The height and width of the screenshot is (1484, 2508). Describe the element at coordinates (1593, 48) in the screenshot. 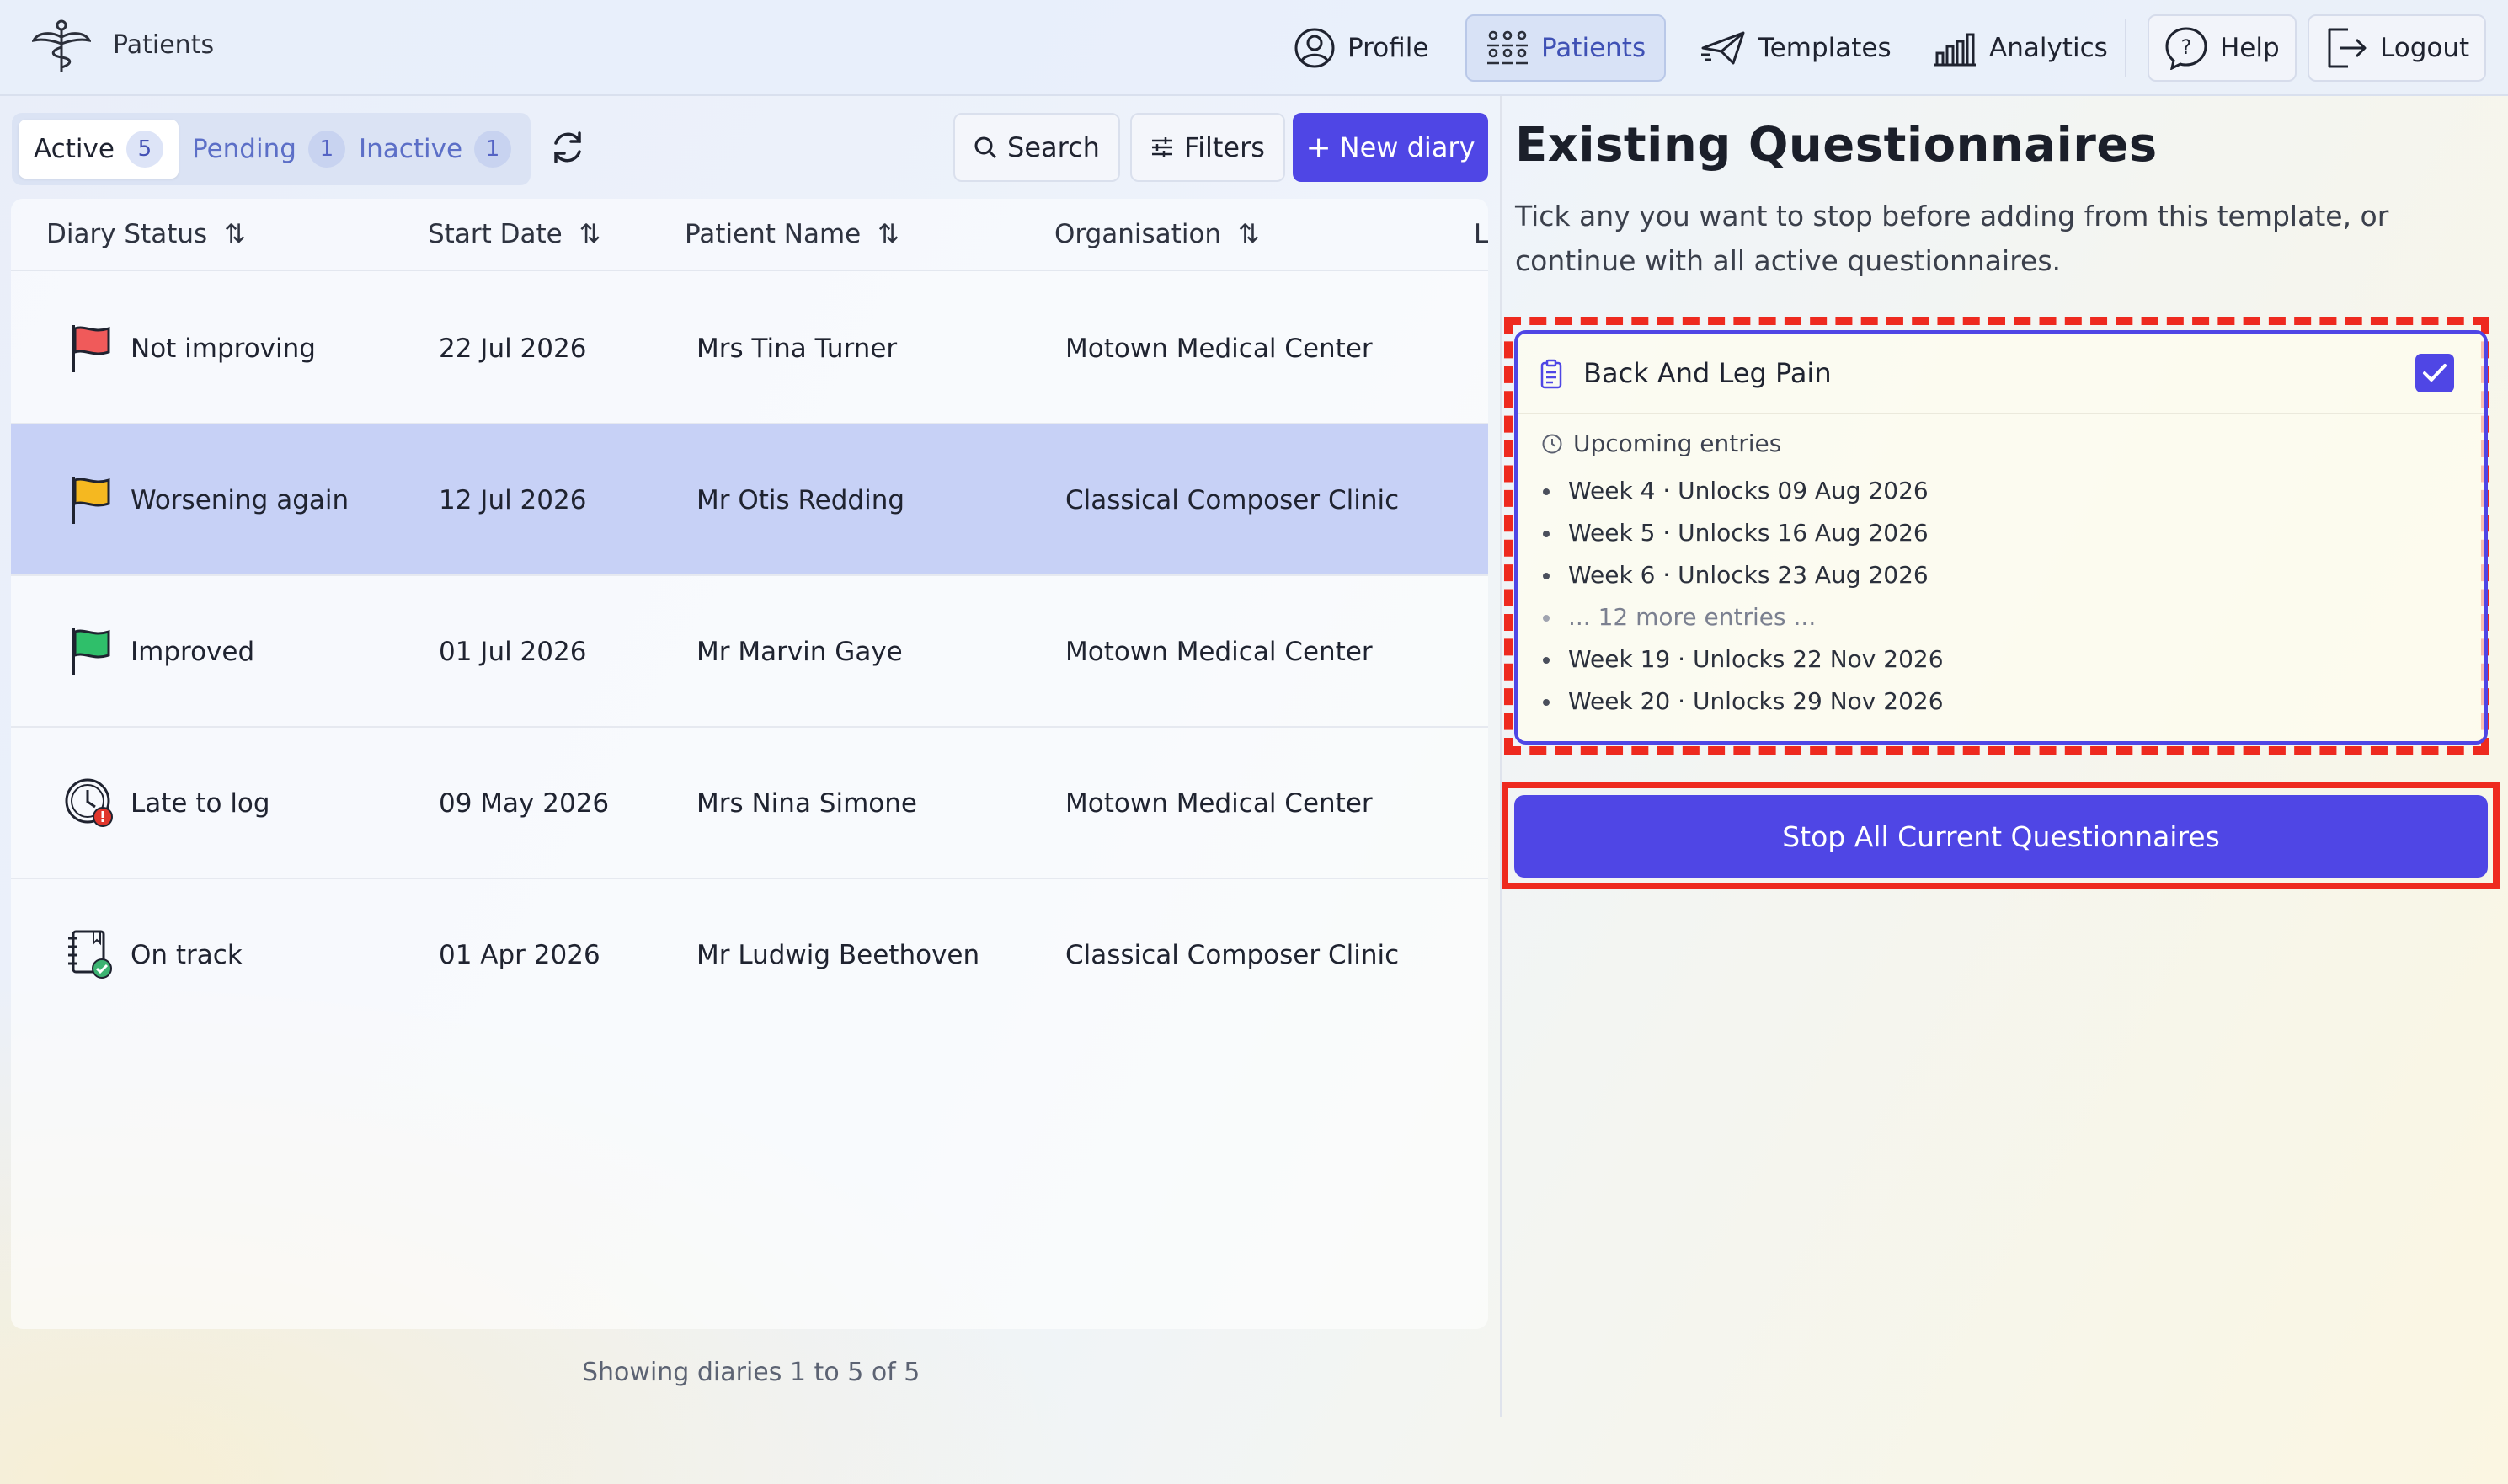

I see `nav-patients-label: Patients` at that location.